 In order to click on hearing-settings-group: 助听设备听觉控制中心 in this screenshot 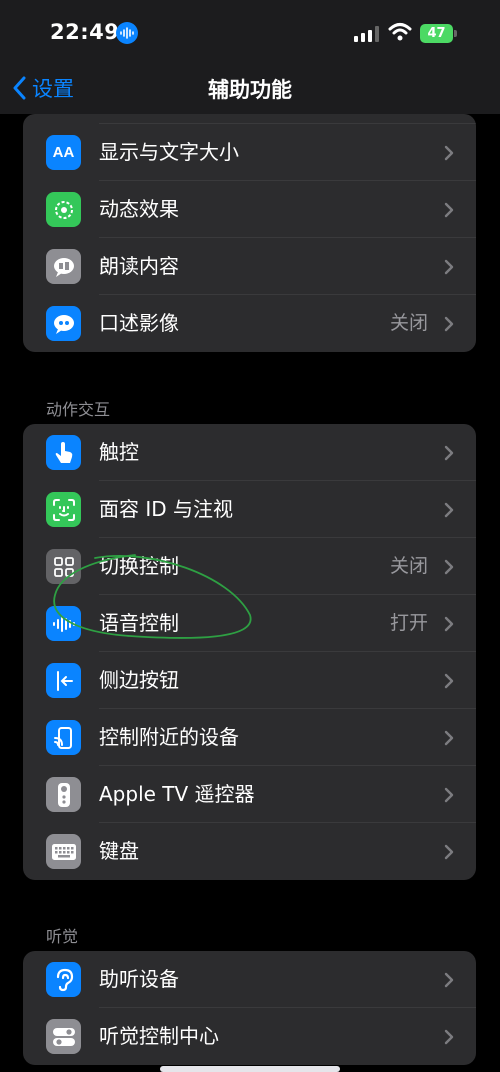, I will do `click(249, 1008)`.